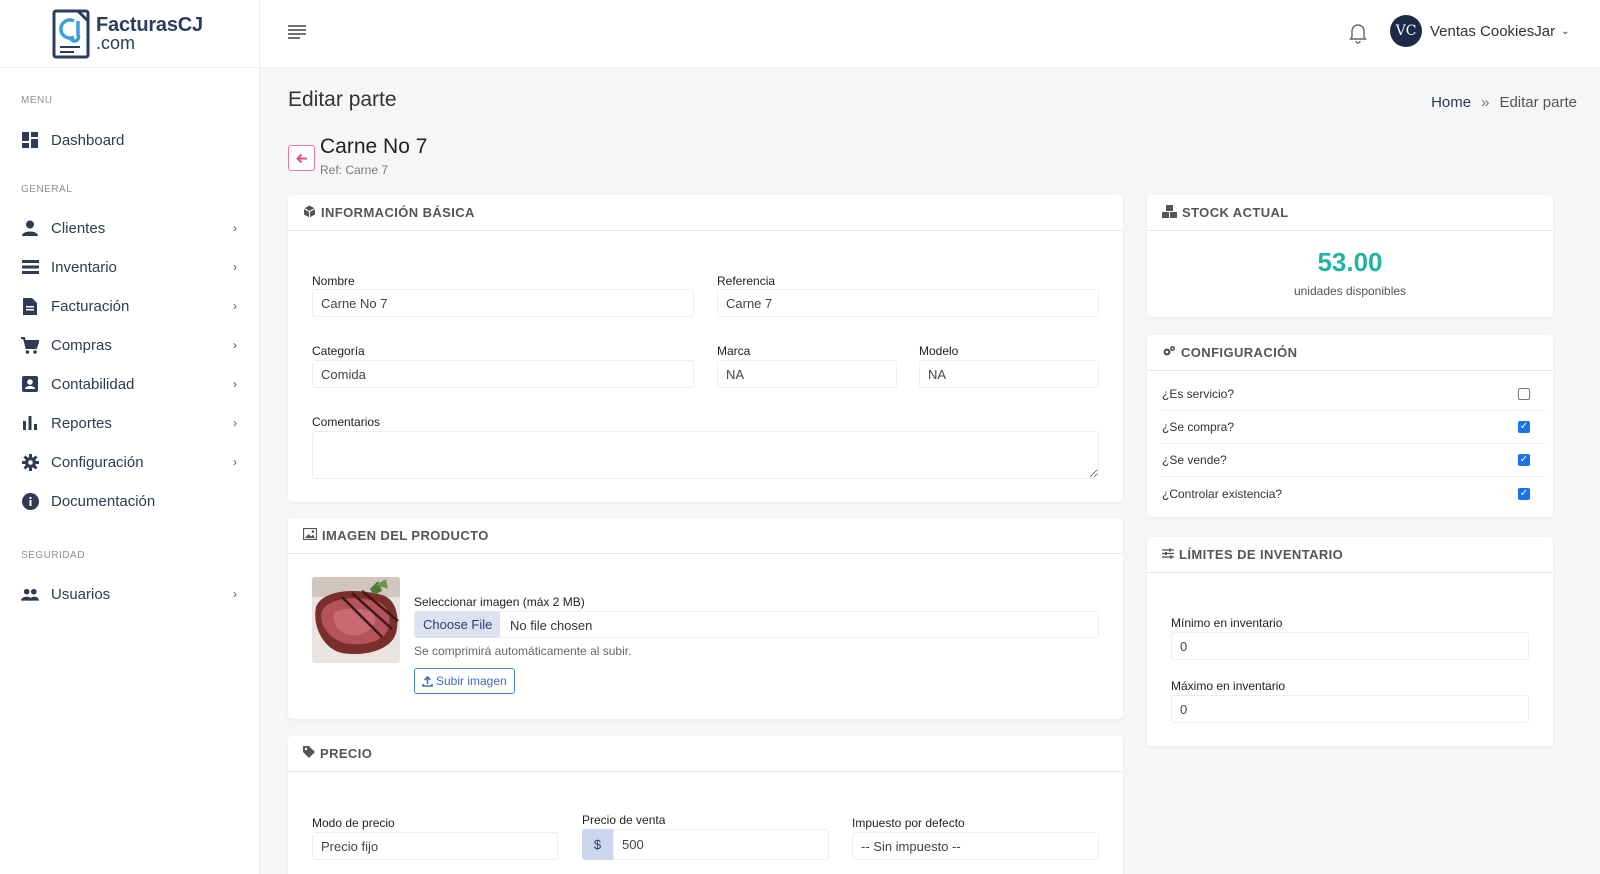  Describe the element at coordinates (342, 99) in the screenshot. I see `page-title: Editar parte` at that location.